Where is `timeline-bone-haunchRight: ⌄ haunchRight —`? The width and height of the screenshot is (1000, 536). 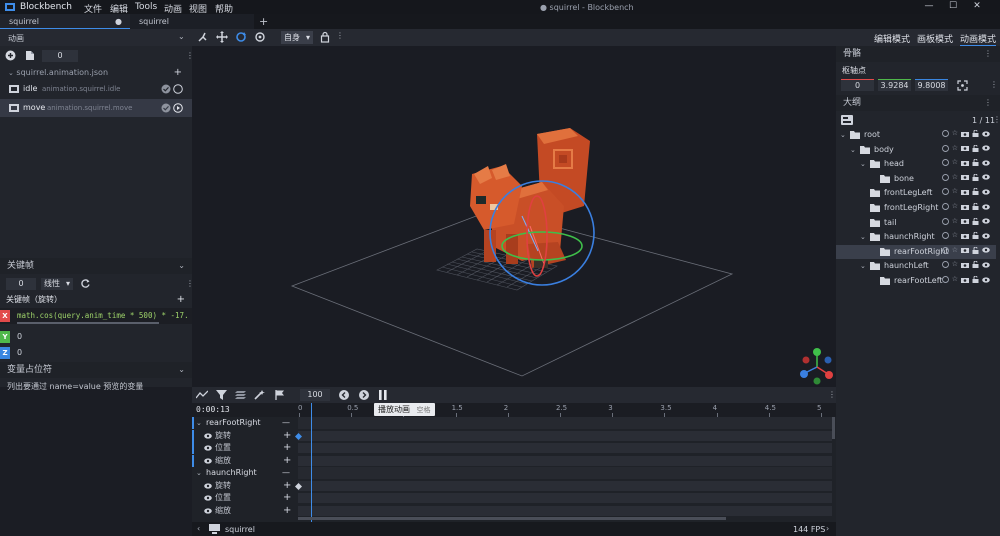 timeline-bone-haunchRight: ⌄ haunchRight — is located at coordinates (514, 473).